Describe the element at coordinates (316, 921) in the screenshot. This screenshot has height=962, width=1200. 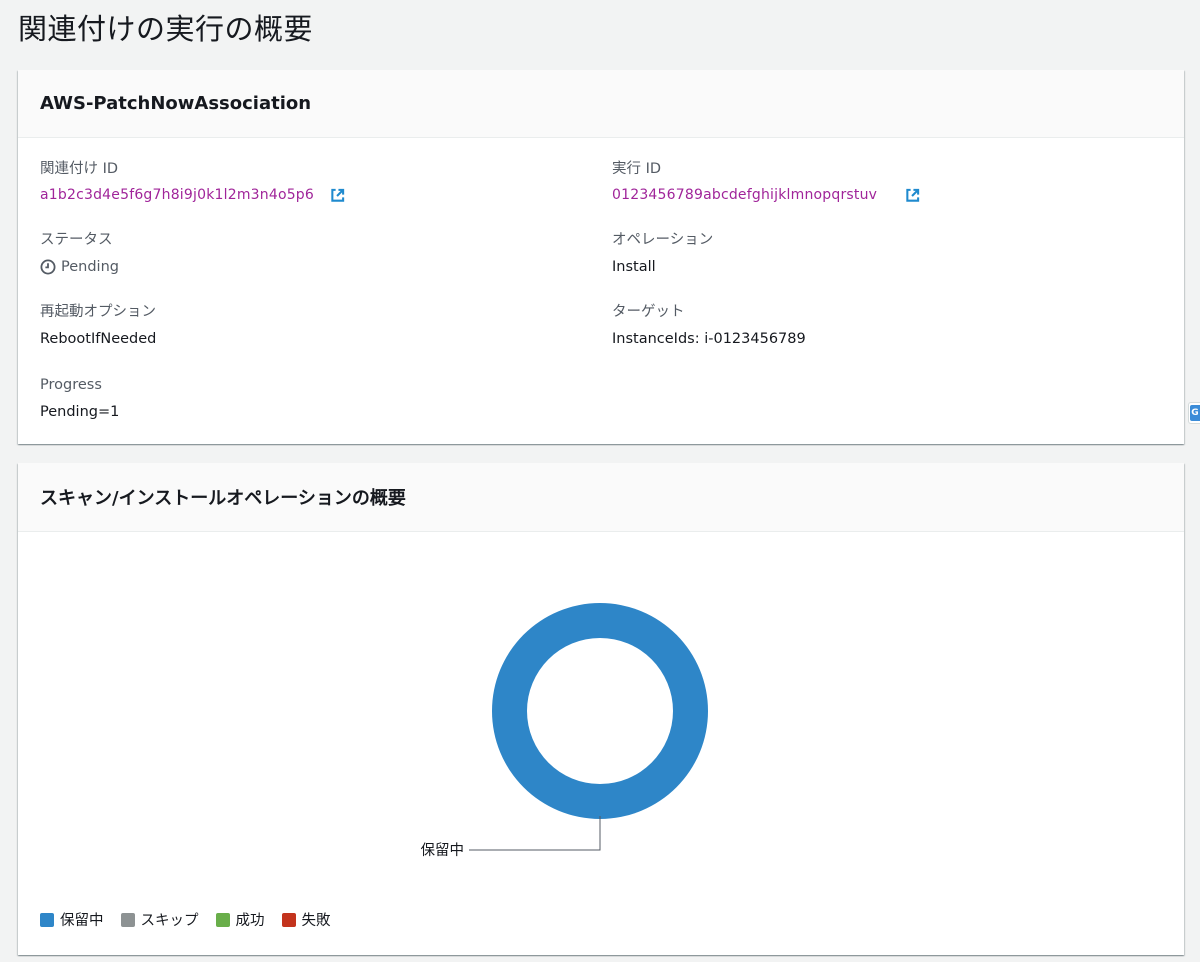
I see `legend-label: 失敗` at that location.